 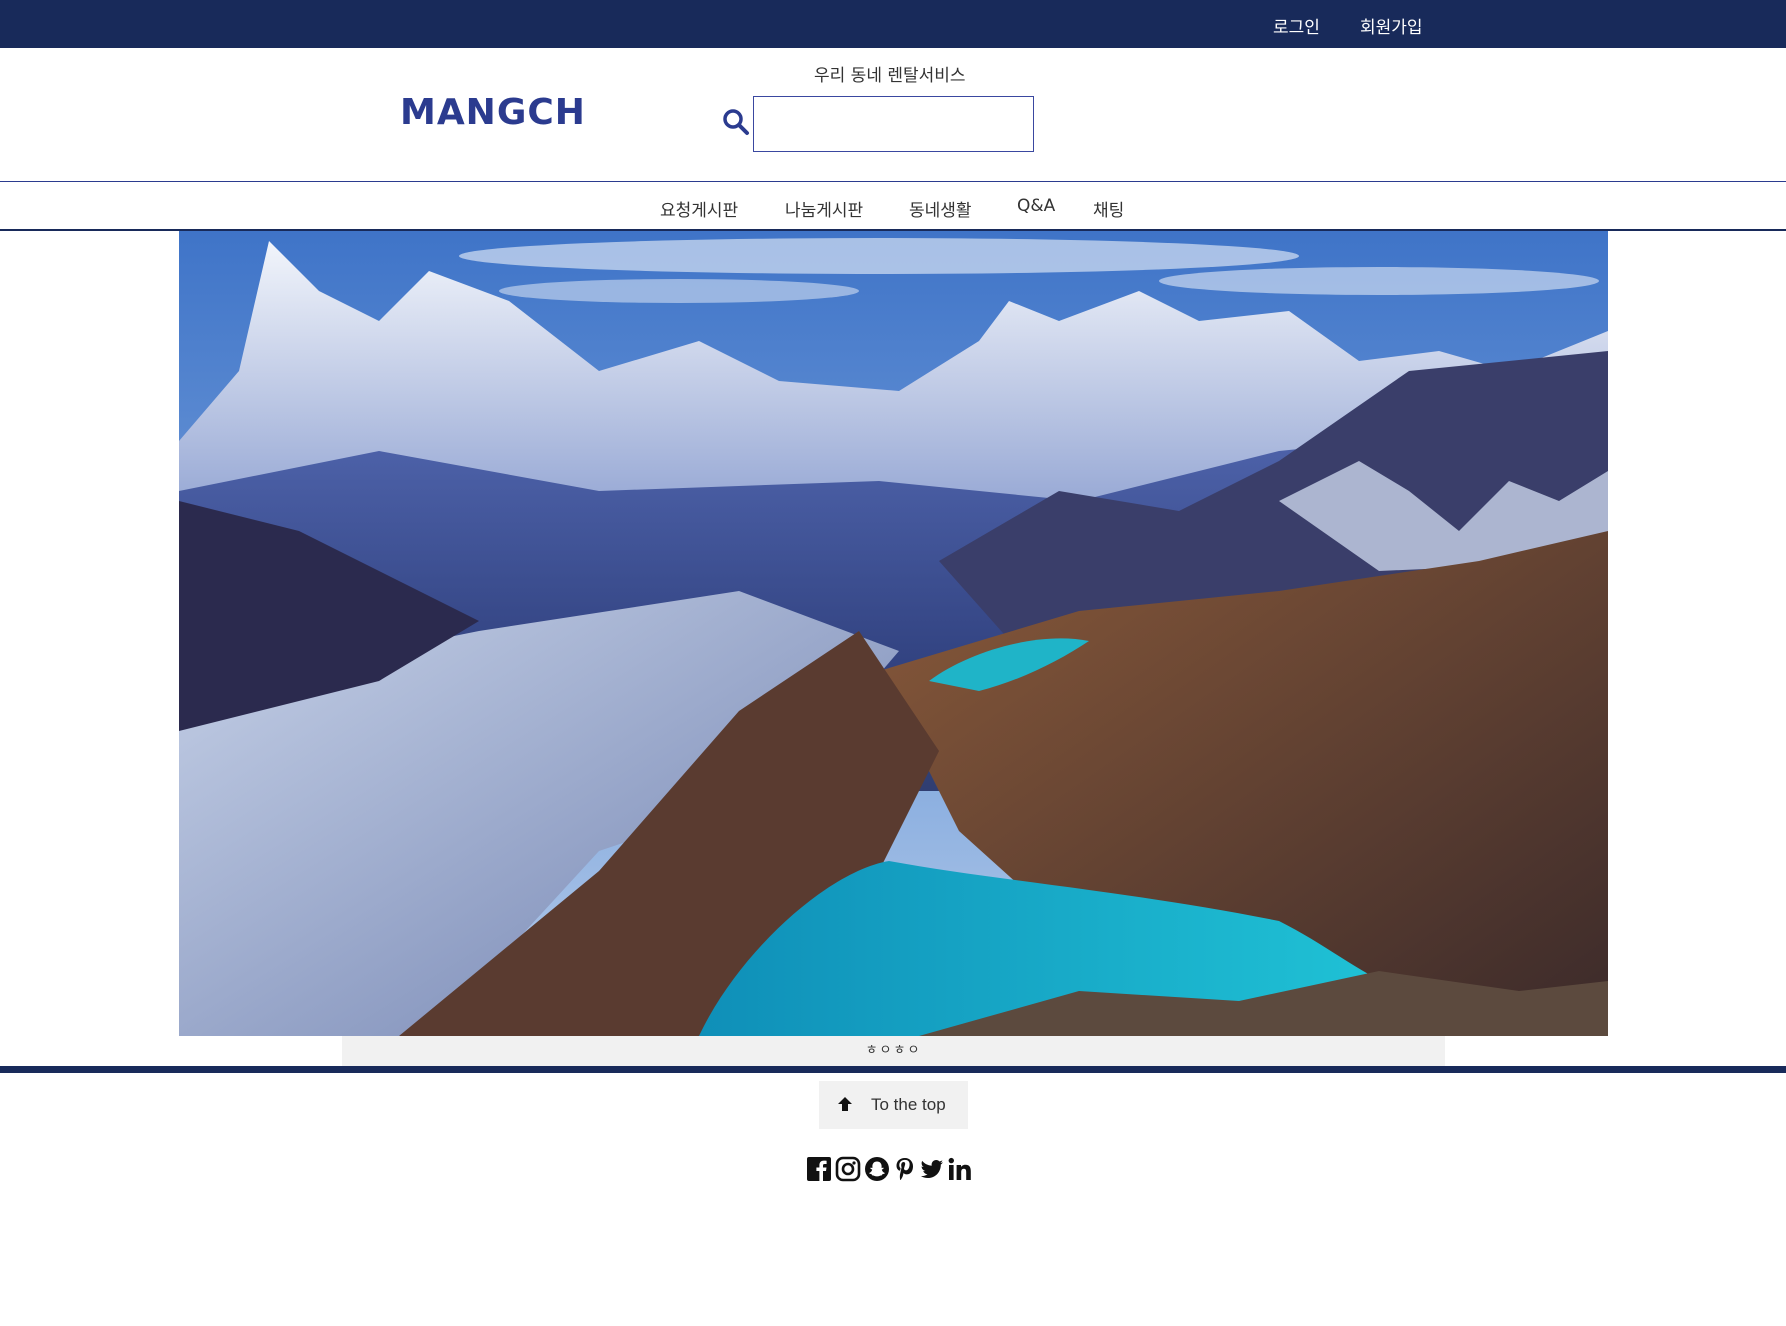 What do you see at coordinates (824, 208) in the screenshot?
I see `nav-item-share-board: 나눔게시판` at bounding box center [824, 208].